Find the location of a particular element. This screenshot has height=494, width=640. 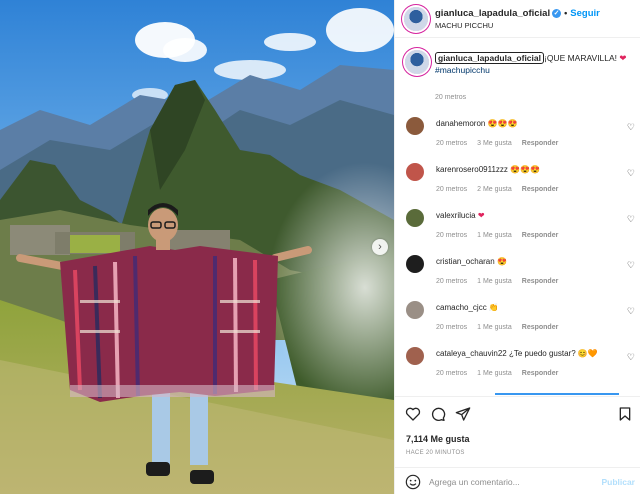

comment-meta: 20 metros 2 Me gusta Responder is located at coordinates (502, 189).